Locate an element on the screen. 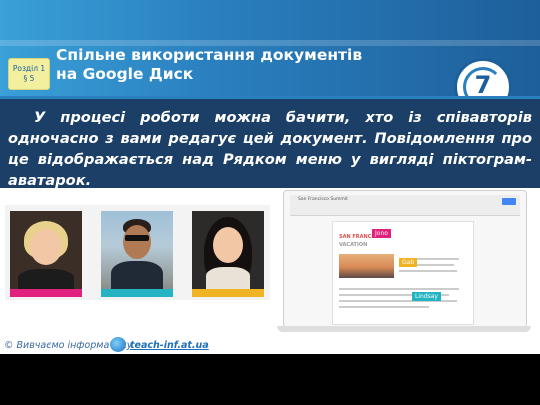 The height and width of the screenshot is (405, 540). grade-number: 7 is located at coordinates (483, 85).